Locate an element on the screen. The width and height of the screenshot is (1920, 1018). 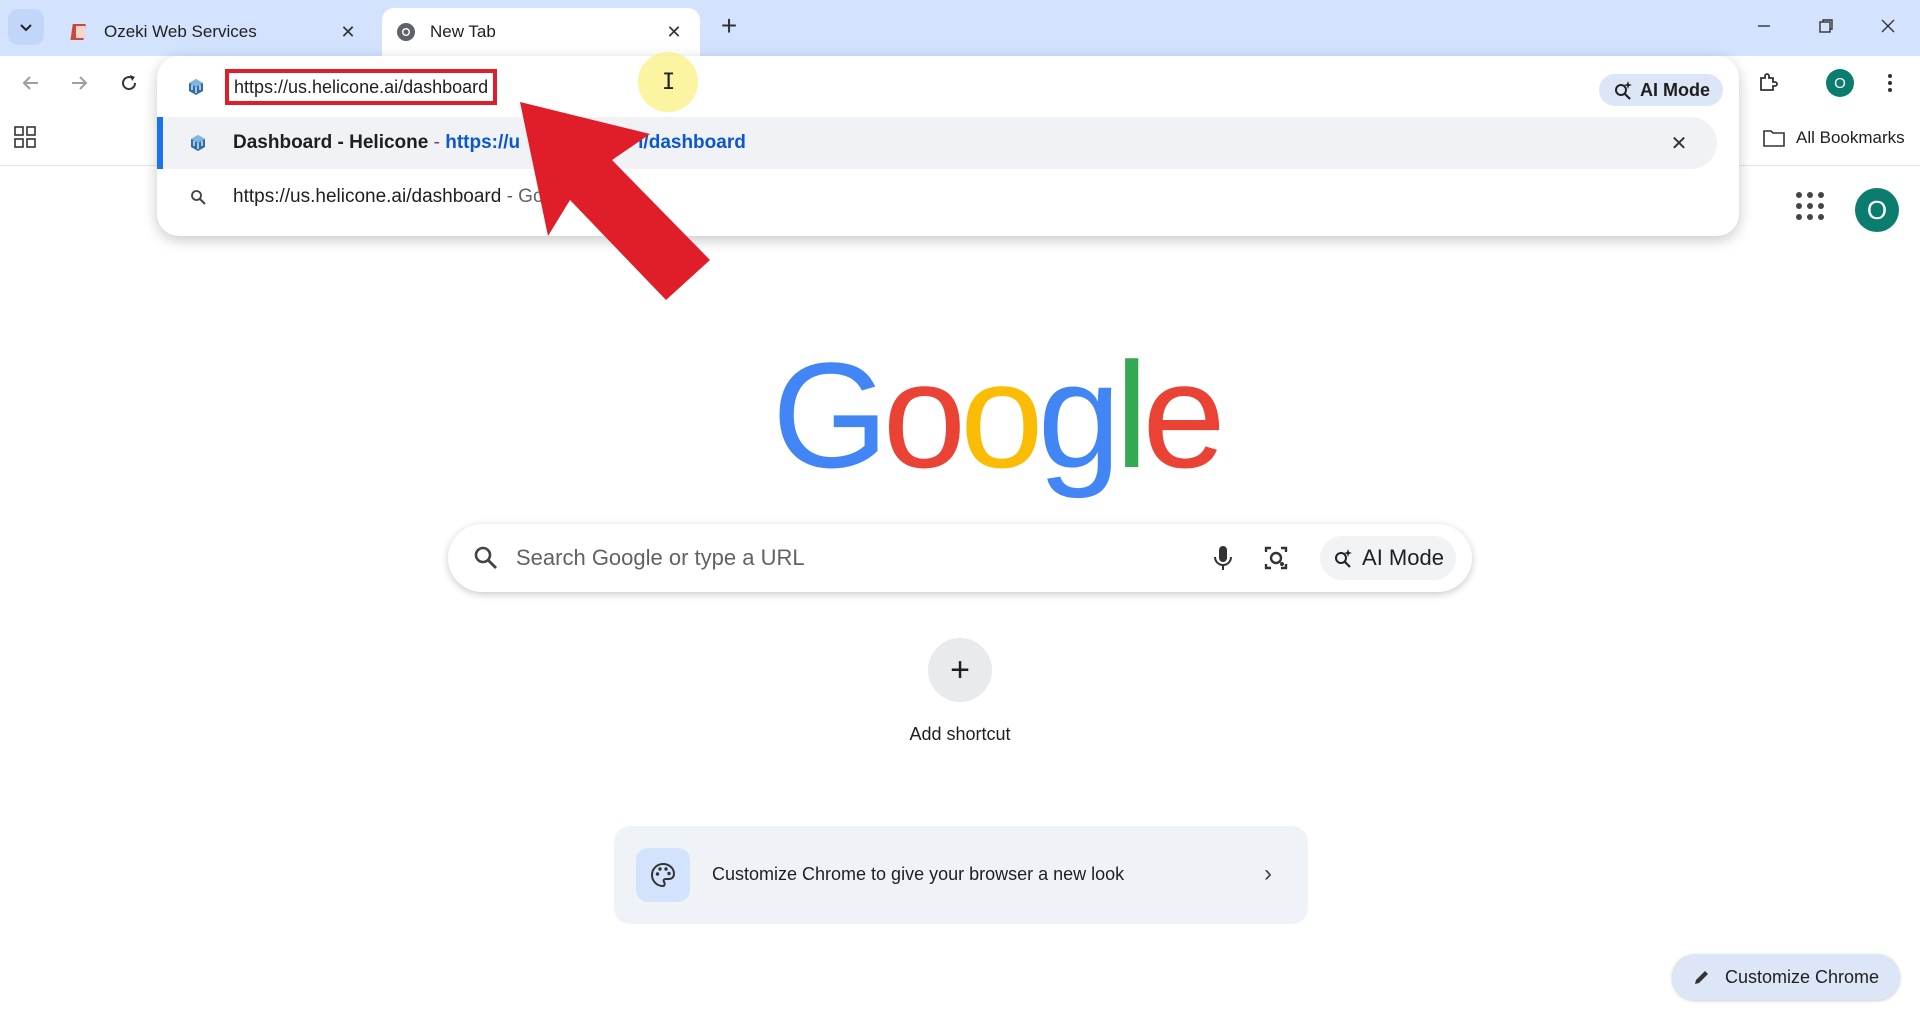
tab-new-tab: New Tab ✕ is located at coordinates (541, 32).